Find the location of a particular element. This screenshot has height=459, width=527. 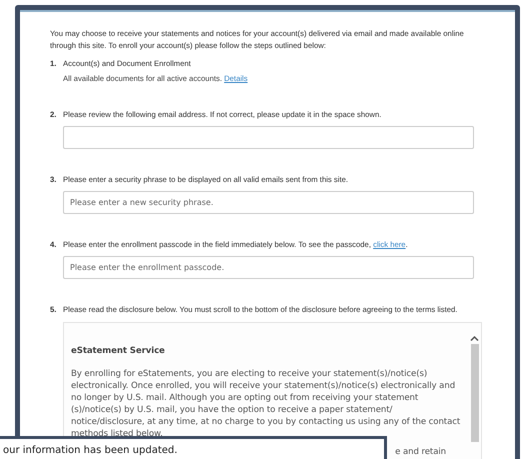

text-field: Please enter the enrollment passcode. is located at coordinates (268, 267).